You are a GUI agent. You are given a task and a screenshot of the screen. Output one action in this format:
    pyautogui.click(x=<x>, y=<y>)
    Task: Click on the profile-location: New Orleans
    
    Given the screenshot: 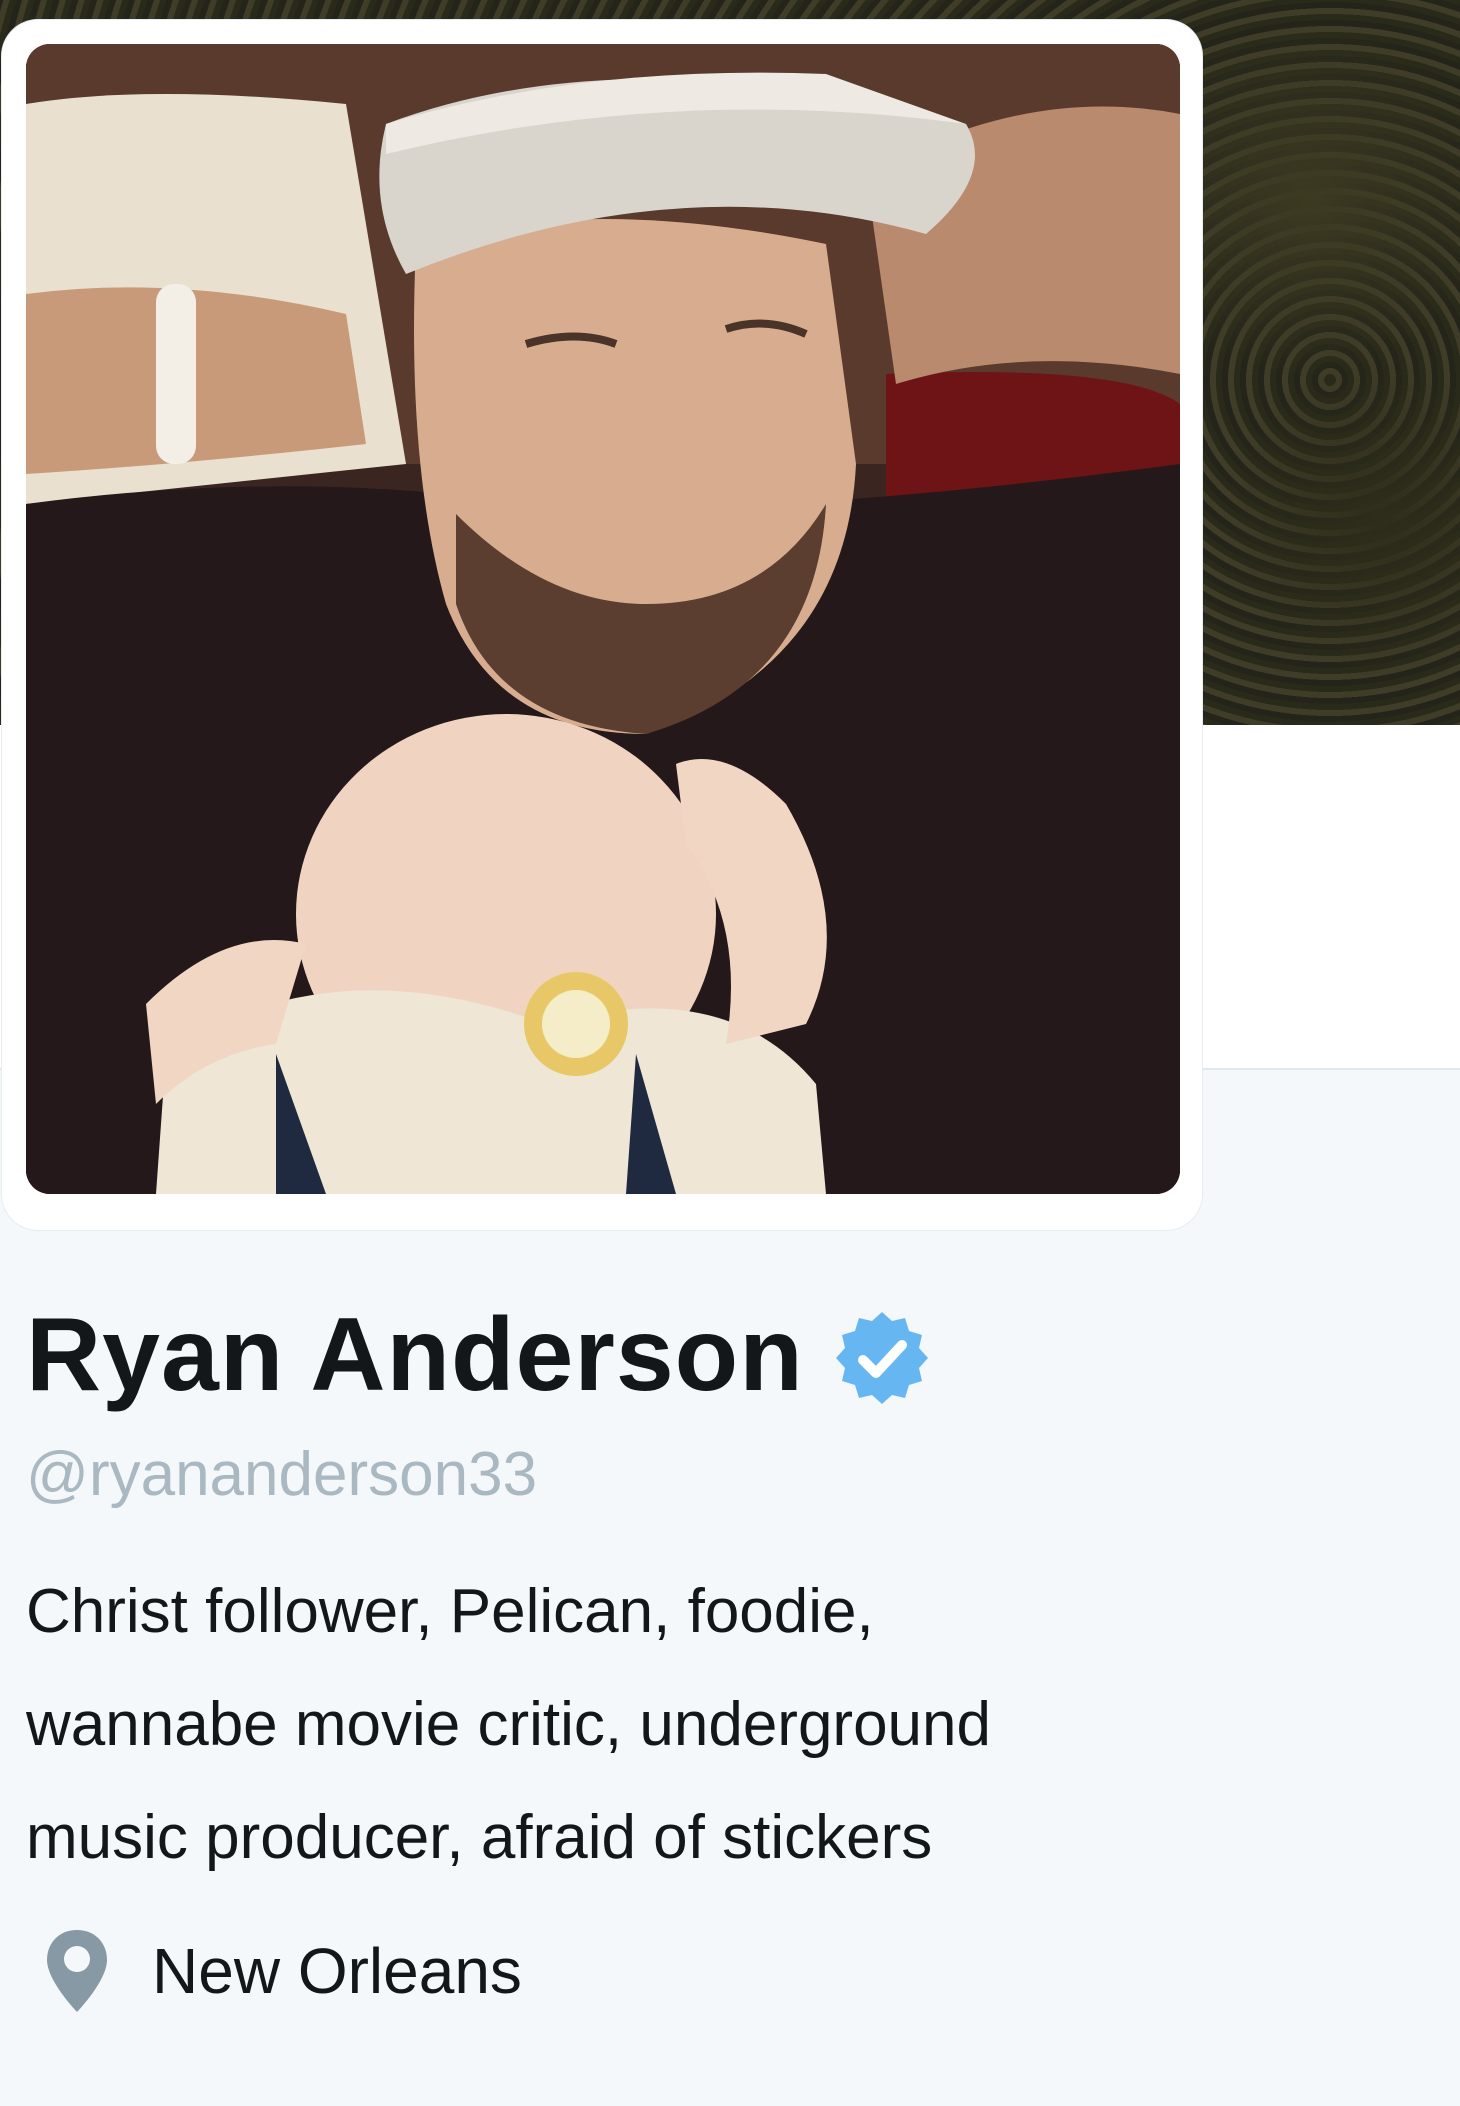 What is the action you would take?
    pyautogui.click(x=726, y=1971)
    